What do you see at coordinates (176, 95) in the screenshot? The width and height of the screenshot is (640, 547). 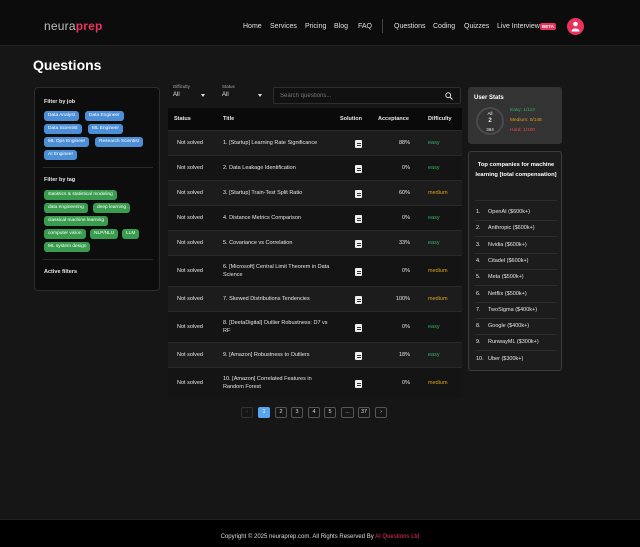 I see `difficulty-value: All` at bounding box center [176, 95].